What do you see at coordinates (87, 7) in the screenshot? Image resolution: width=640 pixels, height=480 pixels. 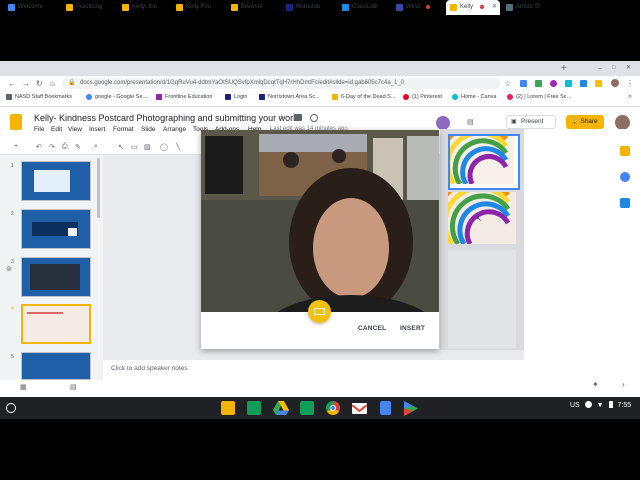 I see `browser-tab: Practicing` at bounding box center [87, 7].